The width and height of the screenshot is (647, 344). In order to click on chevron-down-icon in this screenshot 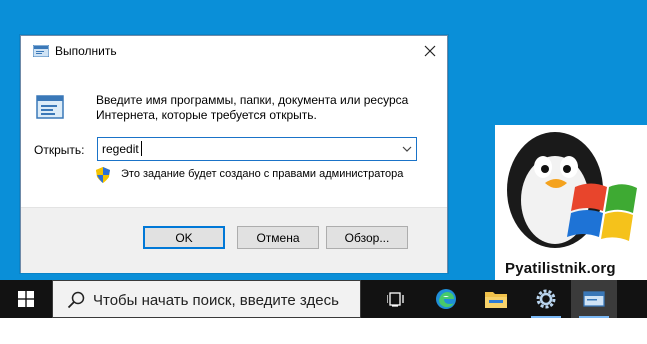, I will do `click(407, 149)`.